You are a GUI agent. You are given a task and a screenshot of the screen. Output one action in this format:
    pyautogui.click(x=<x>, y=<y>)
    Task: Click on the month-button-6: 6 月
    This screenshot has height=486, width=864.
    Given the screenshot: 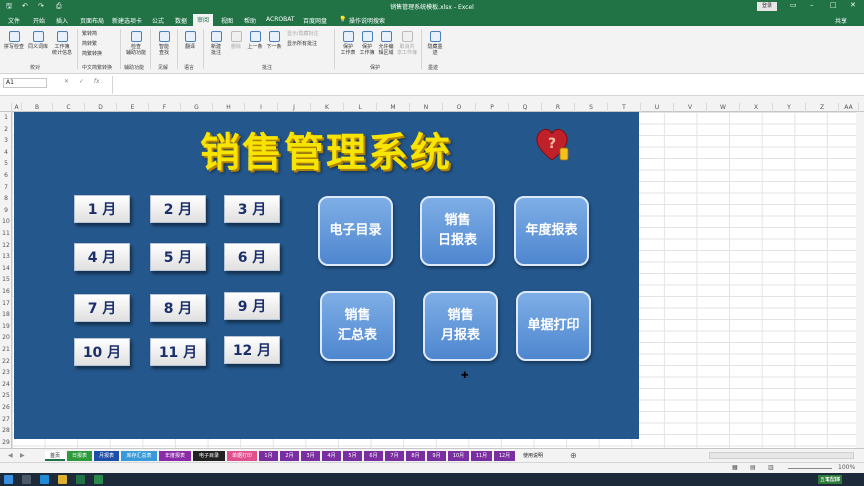 What is the action you would take?
    pyautogui.click(x=252, y=257)
    